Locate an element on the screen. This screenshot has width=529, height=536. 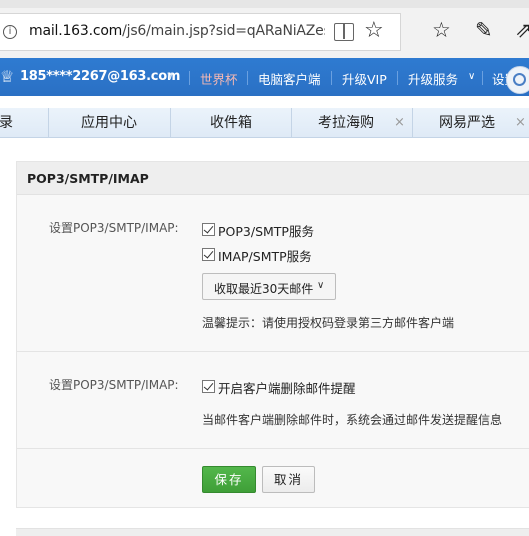
tab-label: 应用中心 is located at coordinates (109, 123).